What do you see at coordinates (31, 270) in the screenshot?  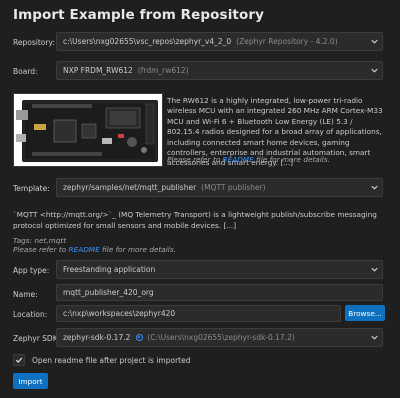 I see `app-type-label: App type:` at bounding box center [31, 270].